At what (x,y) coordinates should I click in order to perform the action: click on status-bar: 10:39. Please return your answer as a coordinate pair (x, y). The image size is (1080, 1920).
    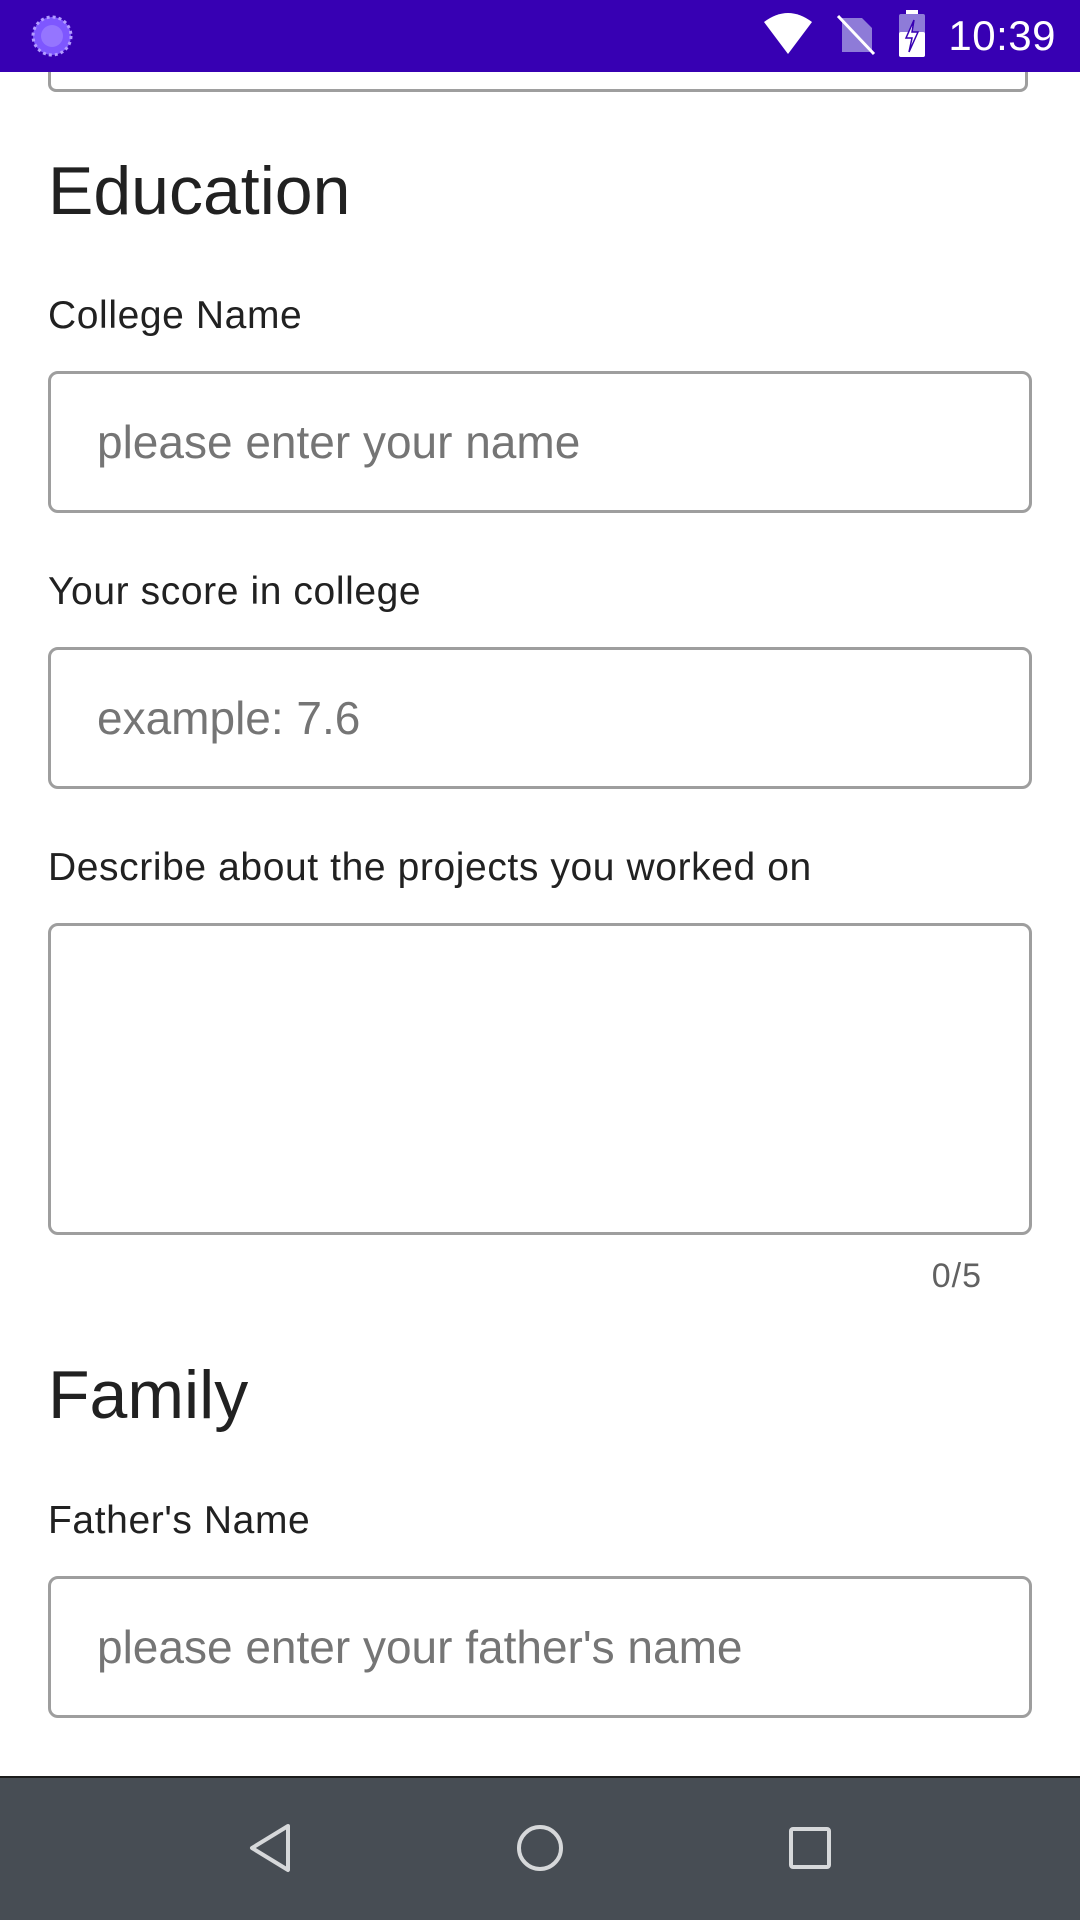
    Looking at the image, I should click on (540, 36).